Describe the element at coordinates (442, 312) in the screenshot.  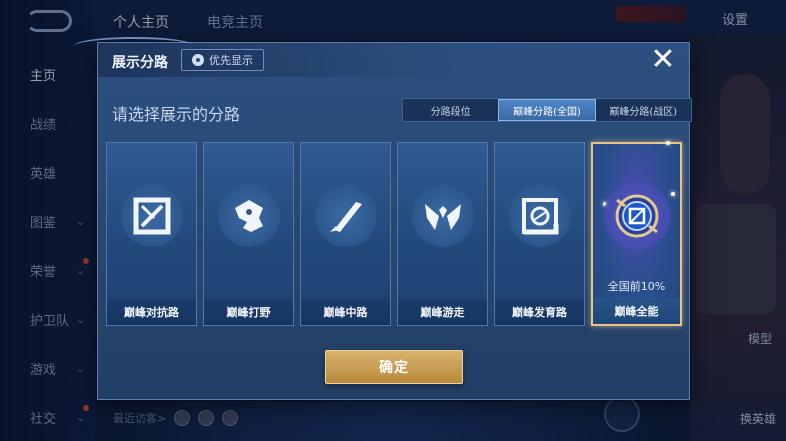
I see `lane-card-label: 巅峰游走` at that location.